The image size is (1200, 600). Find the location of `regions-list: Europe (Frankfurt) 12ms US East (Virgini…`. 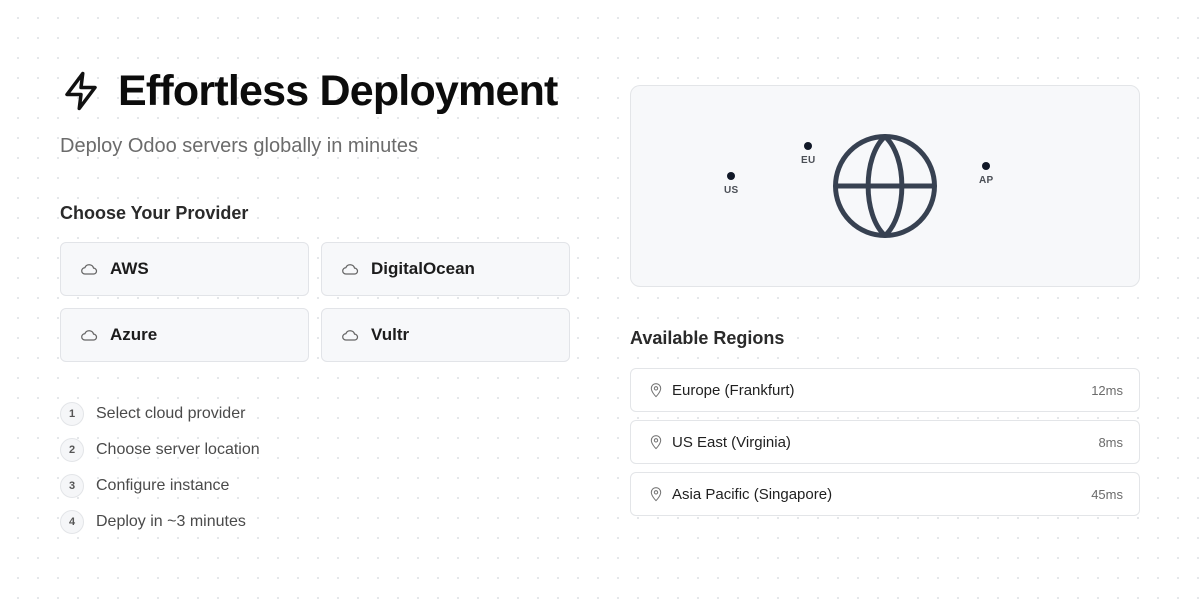

regions-list: Europe (Frankfurt) 12ms US East (Virgini… is located at coordinates (885, 446).